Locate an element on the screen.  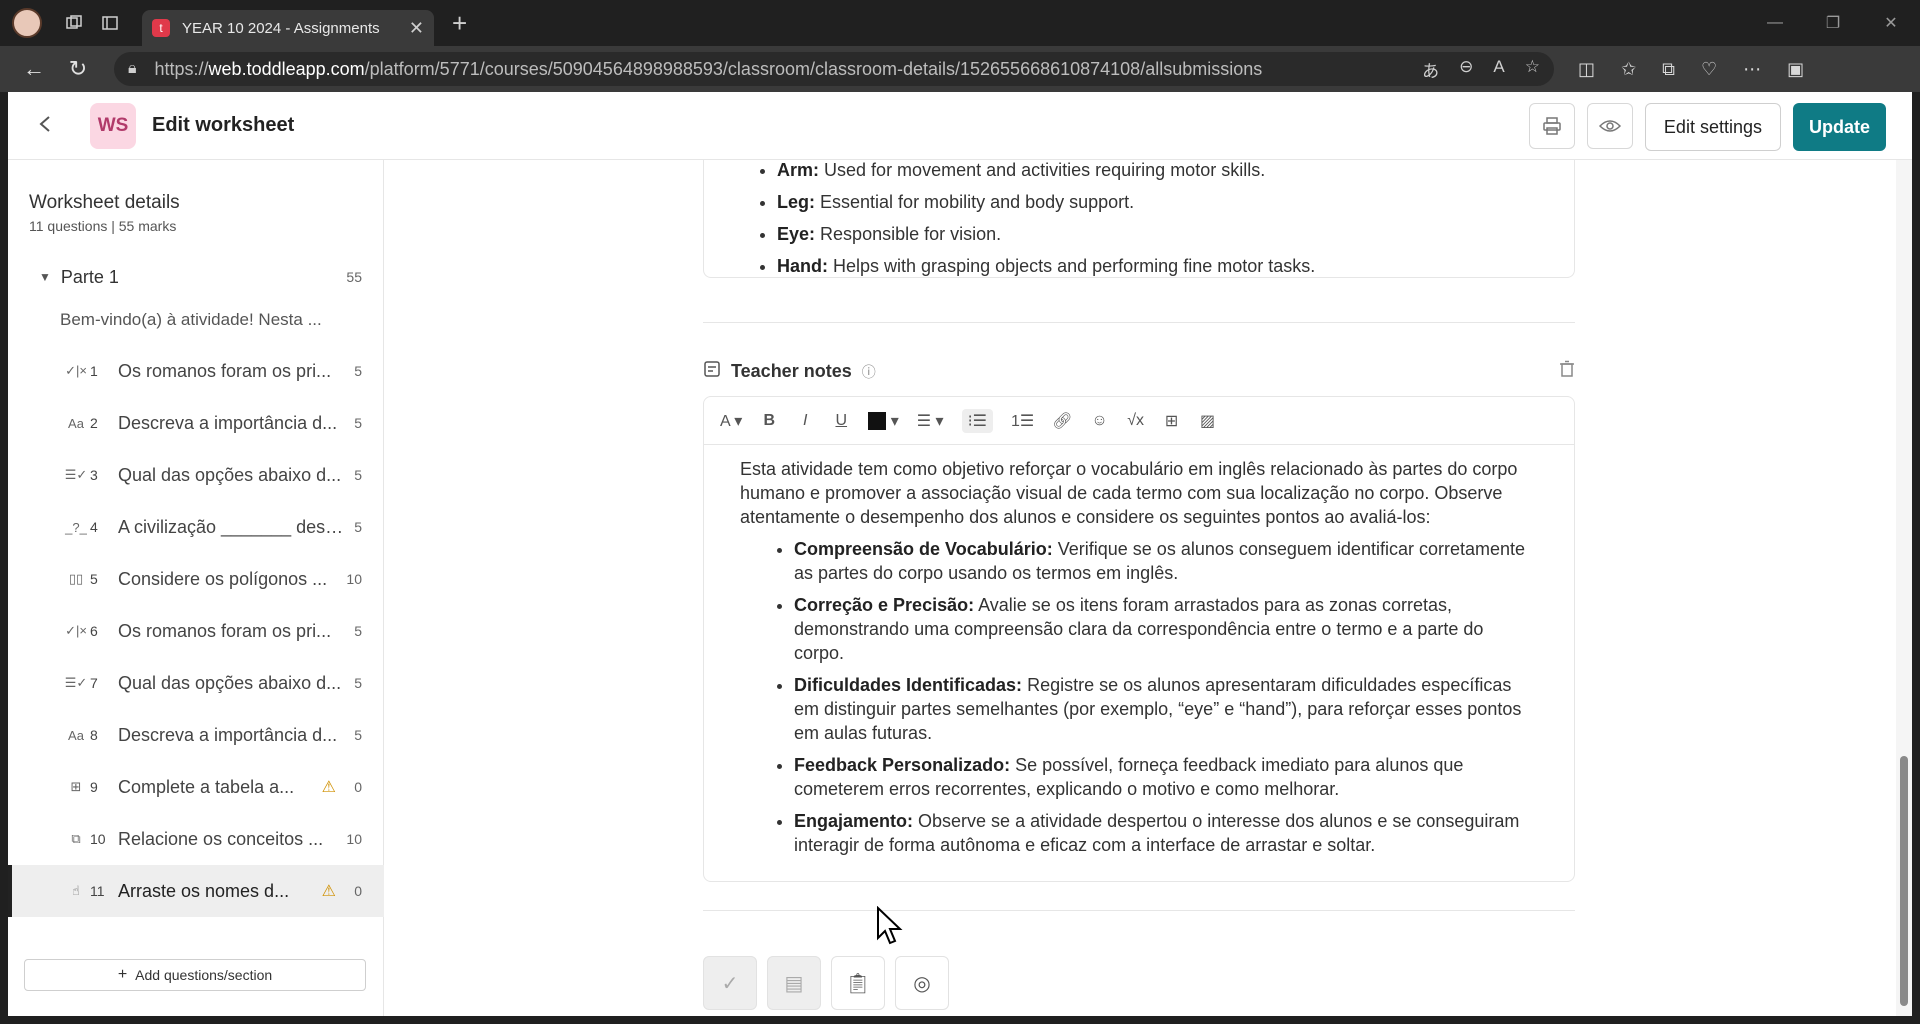
link-icon: 🔗︎ is located at coordinates (1062, 421).